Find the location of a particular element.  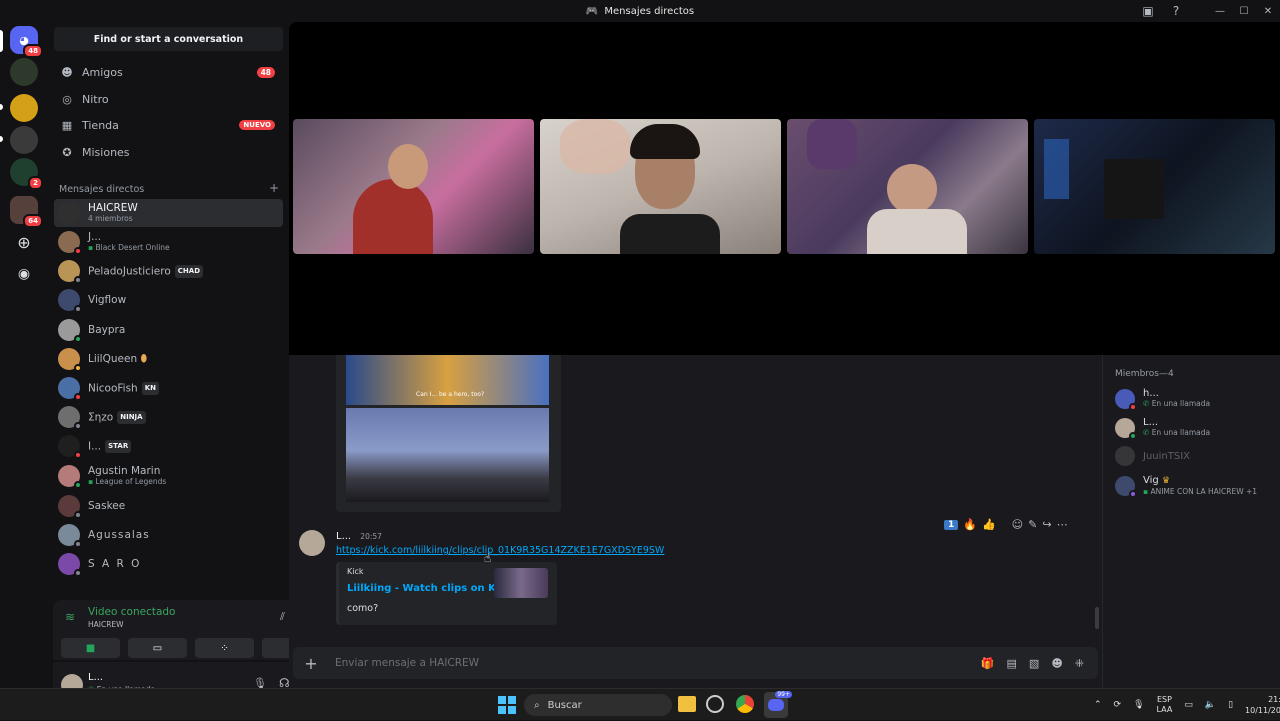

add-server-icon: ⊕ is located at coordinates (24, 242).